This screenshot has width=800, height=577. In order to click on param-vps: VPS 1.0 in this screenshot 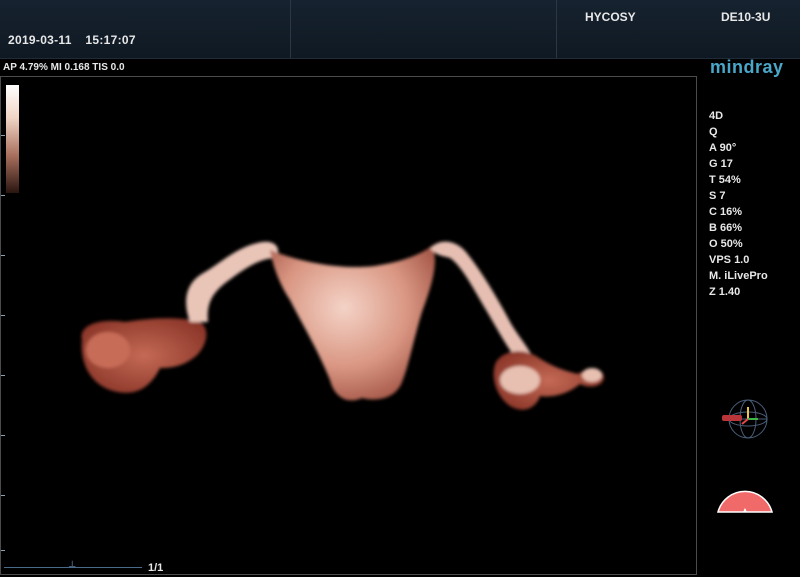, I will do `click(729, 260)`.